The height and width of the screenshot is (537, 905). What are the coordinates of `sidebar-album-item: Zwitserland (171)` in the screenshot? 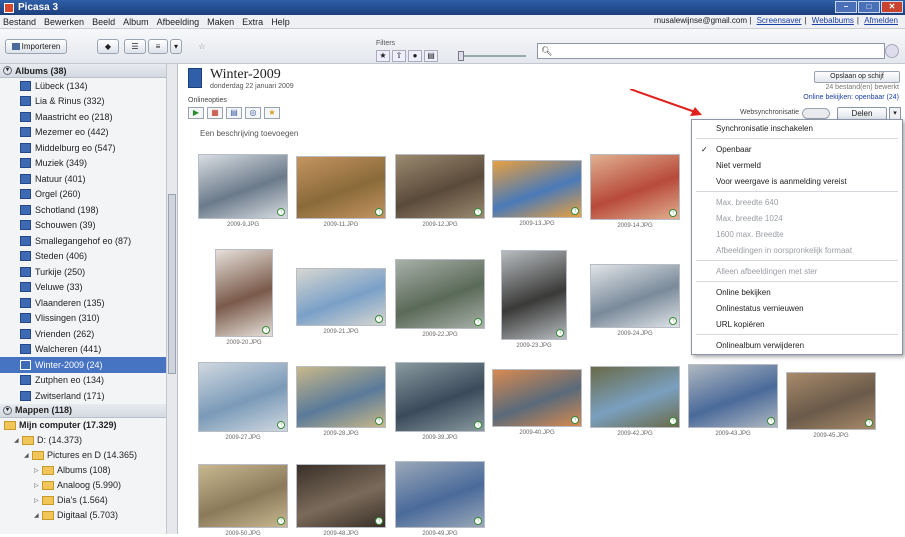 It's located at (88, 396).